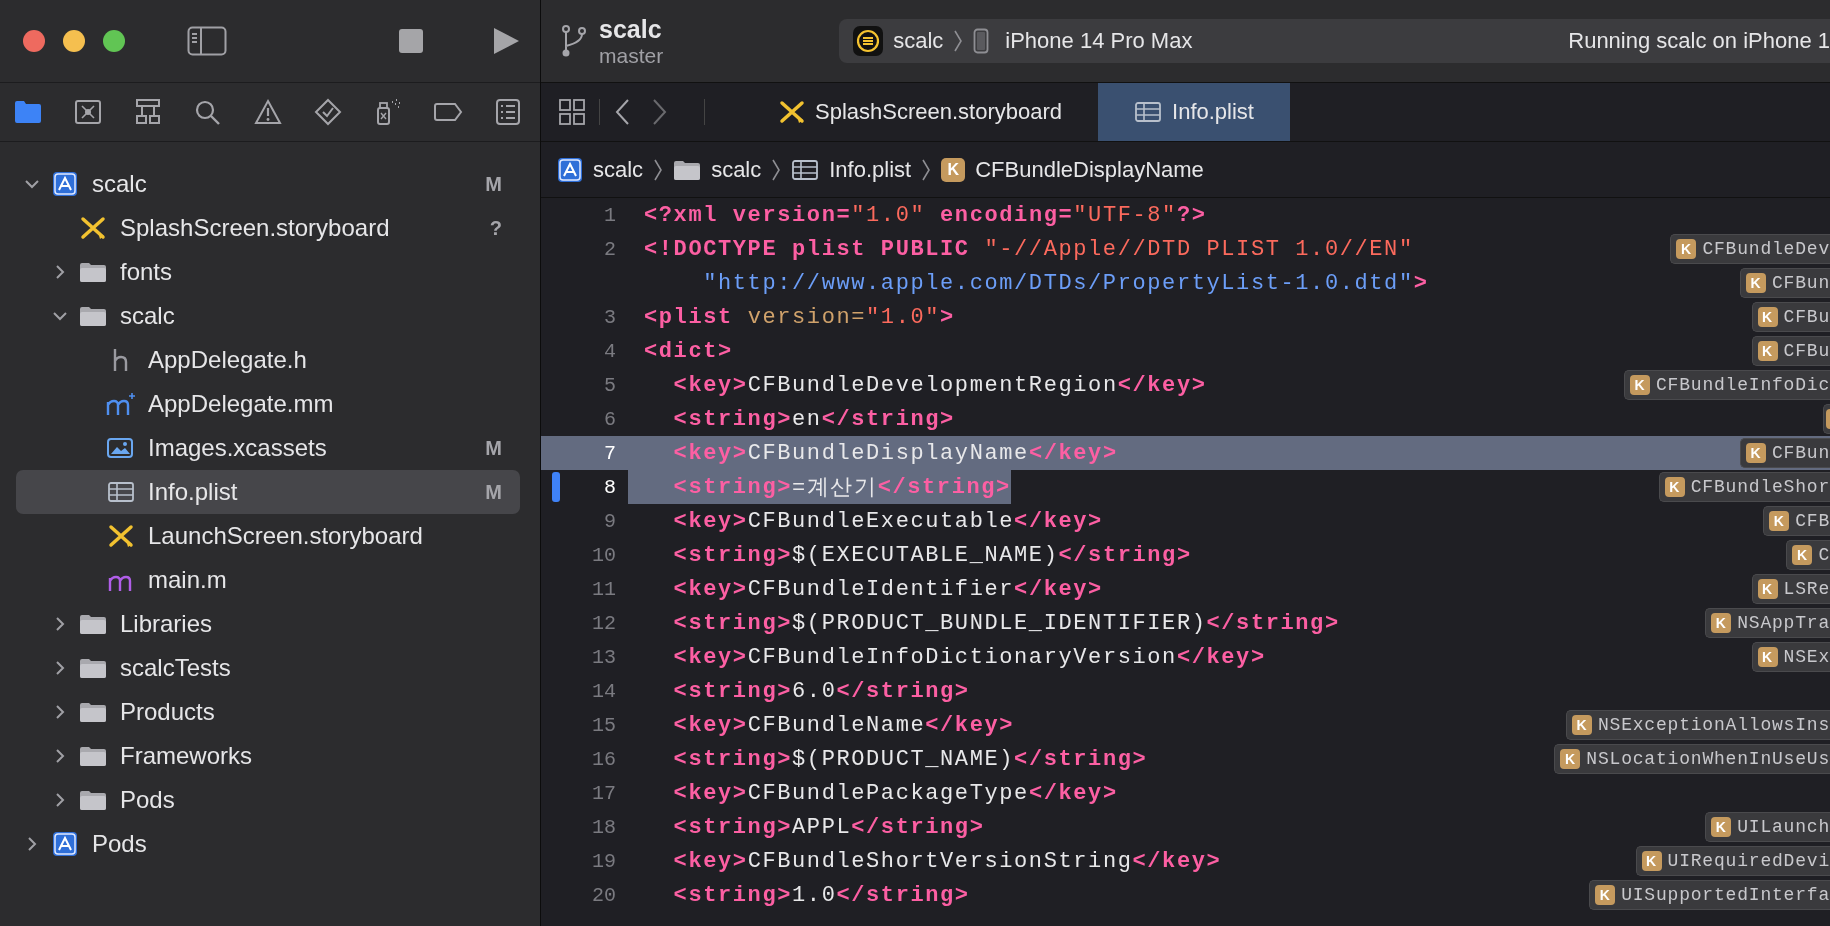 The height and width of the screenshot is (926, 1830). What do you see at coordinates (572, 112) in the screenshot?
I see `grid-icon` at bounding box center [572, 112].